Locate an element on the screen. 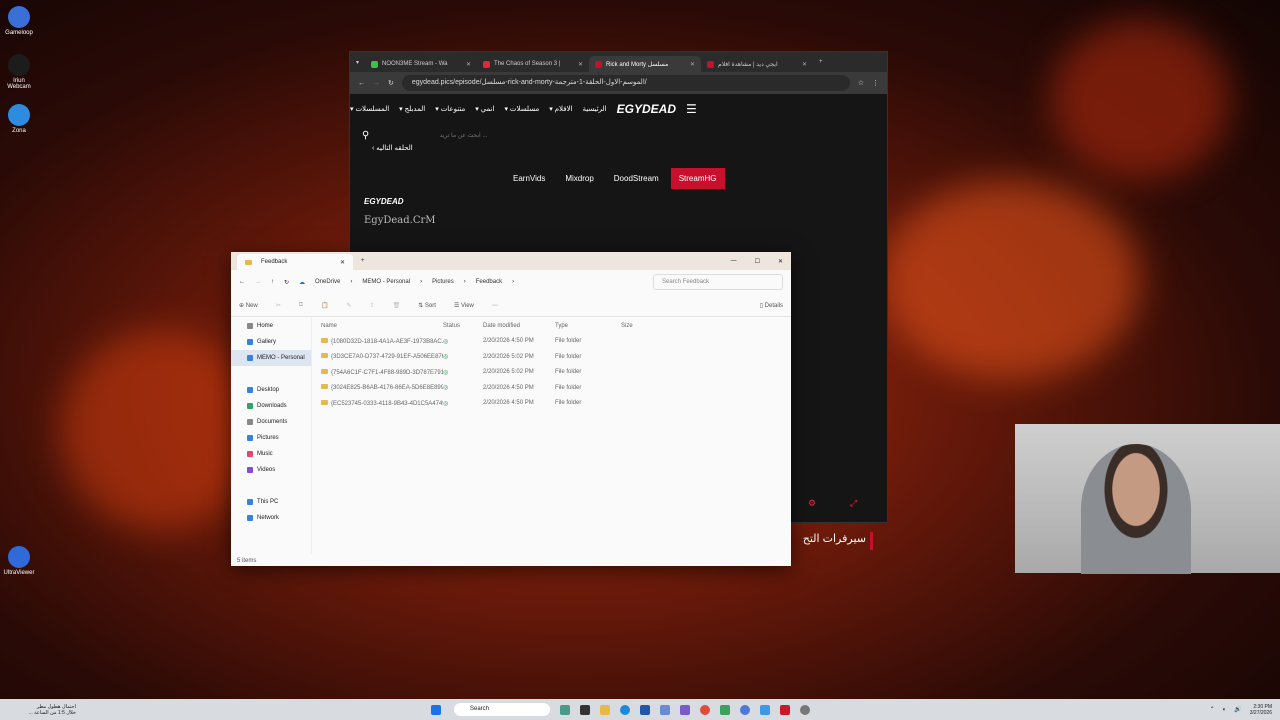 This screenshot has height=720, width=1280. maximize-icon: ☐ is located at coordinates (757, 261).